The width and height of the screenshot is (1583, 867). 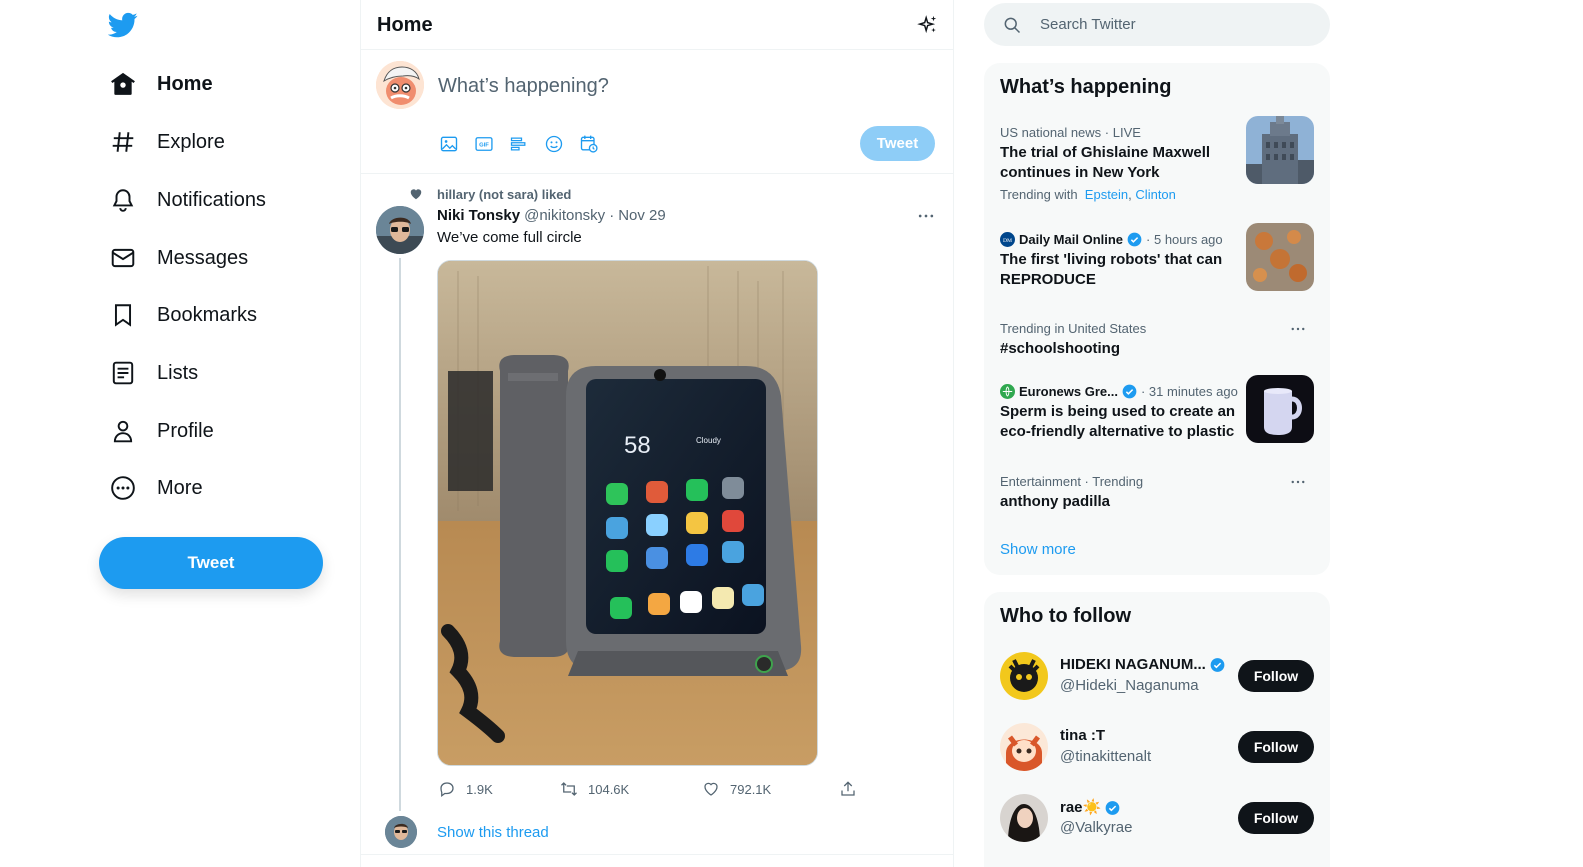 What do you see at coordinates (1096, 827) in the screenshot?
I see `suggested-user-handle: @Valkyrae` at bounding box center [1096, 827].